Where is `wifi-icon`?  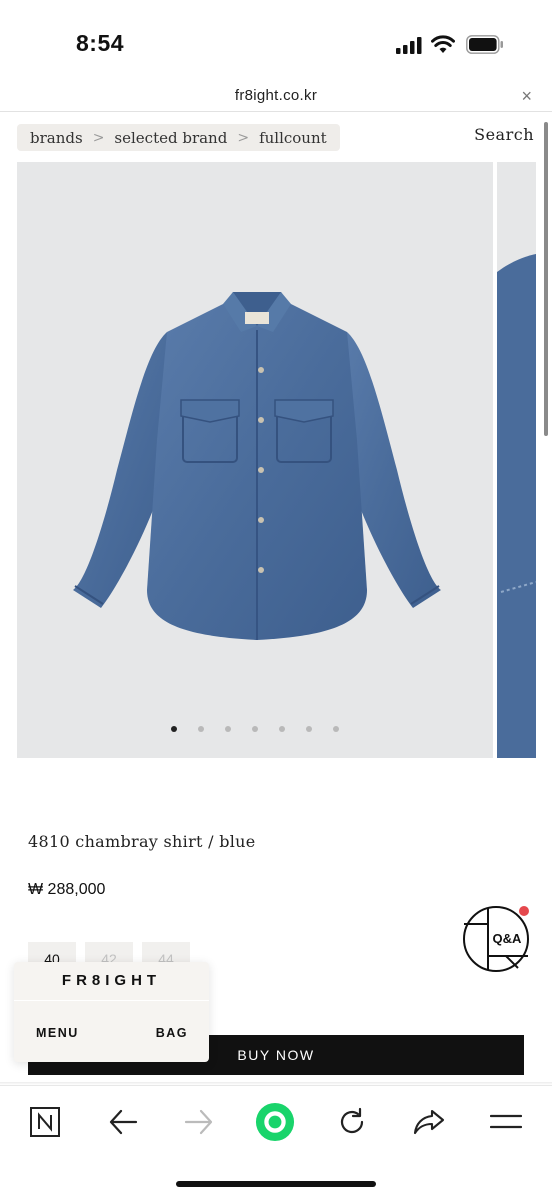
wifi-icon is located at coordinates (443, 44).